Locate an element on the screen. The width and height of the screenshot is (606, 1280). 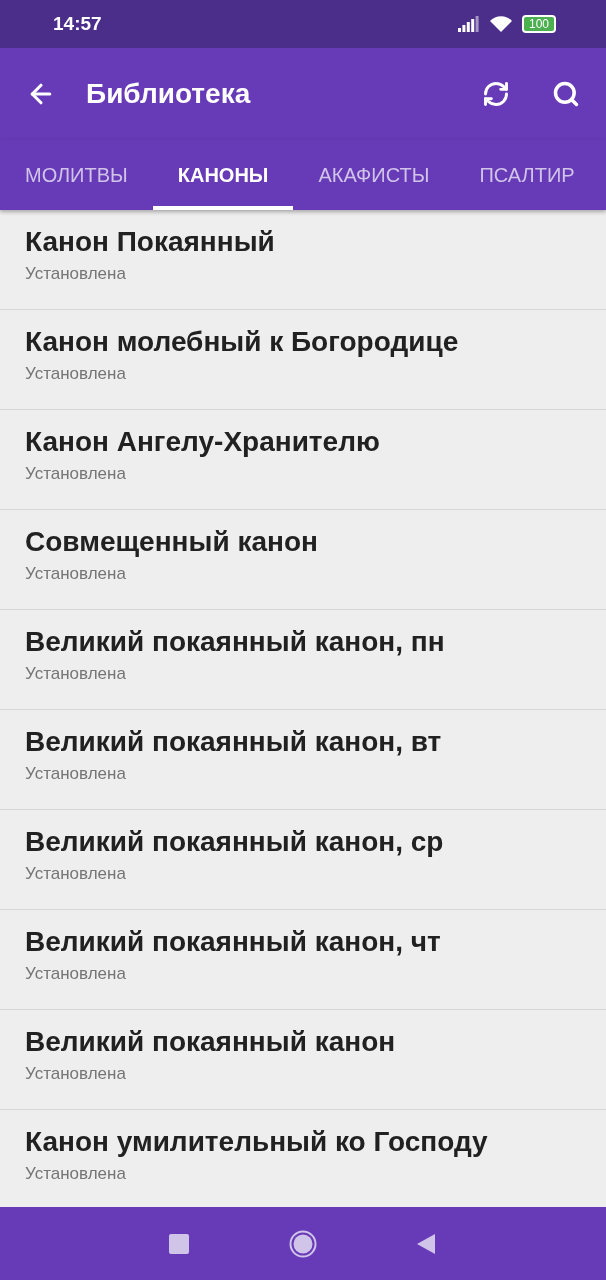
list-item: Великий покаянный канон, вт Установлена is located at coordinates (303, 760).